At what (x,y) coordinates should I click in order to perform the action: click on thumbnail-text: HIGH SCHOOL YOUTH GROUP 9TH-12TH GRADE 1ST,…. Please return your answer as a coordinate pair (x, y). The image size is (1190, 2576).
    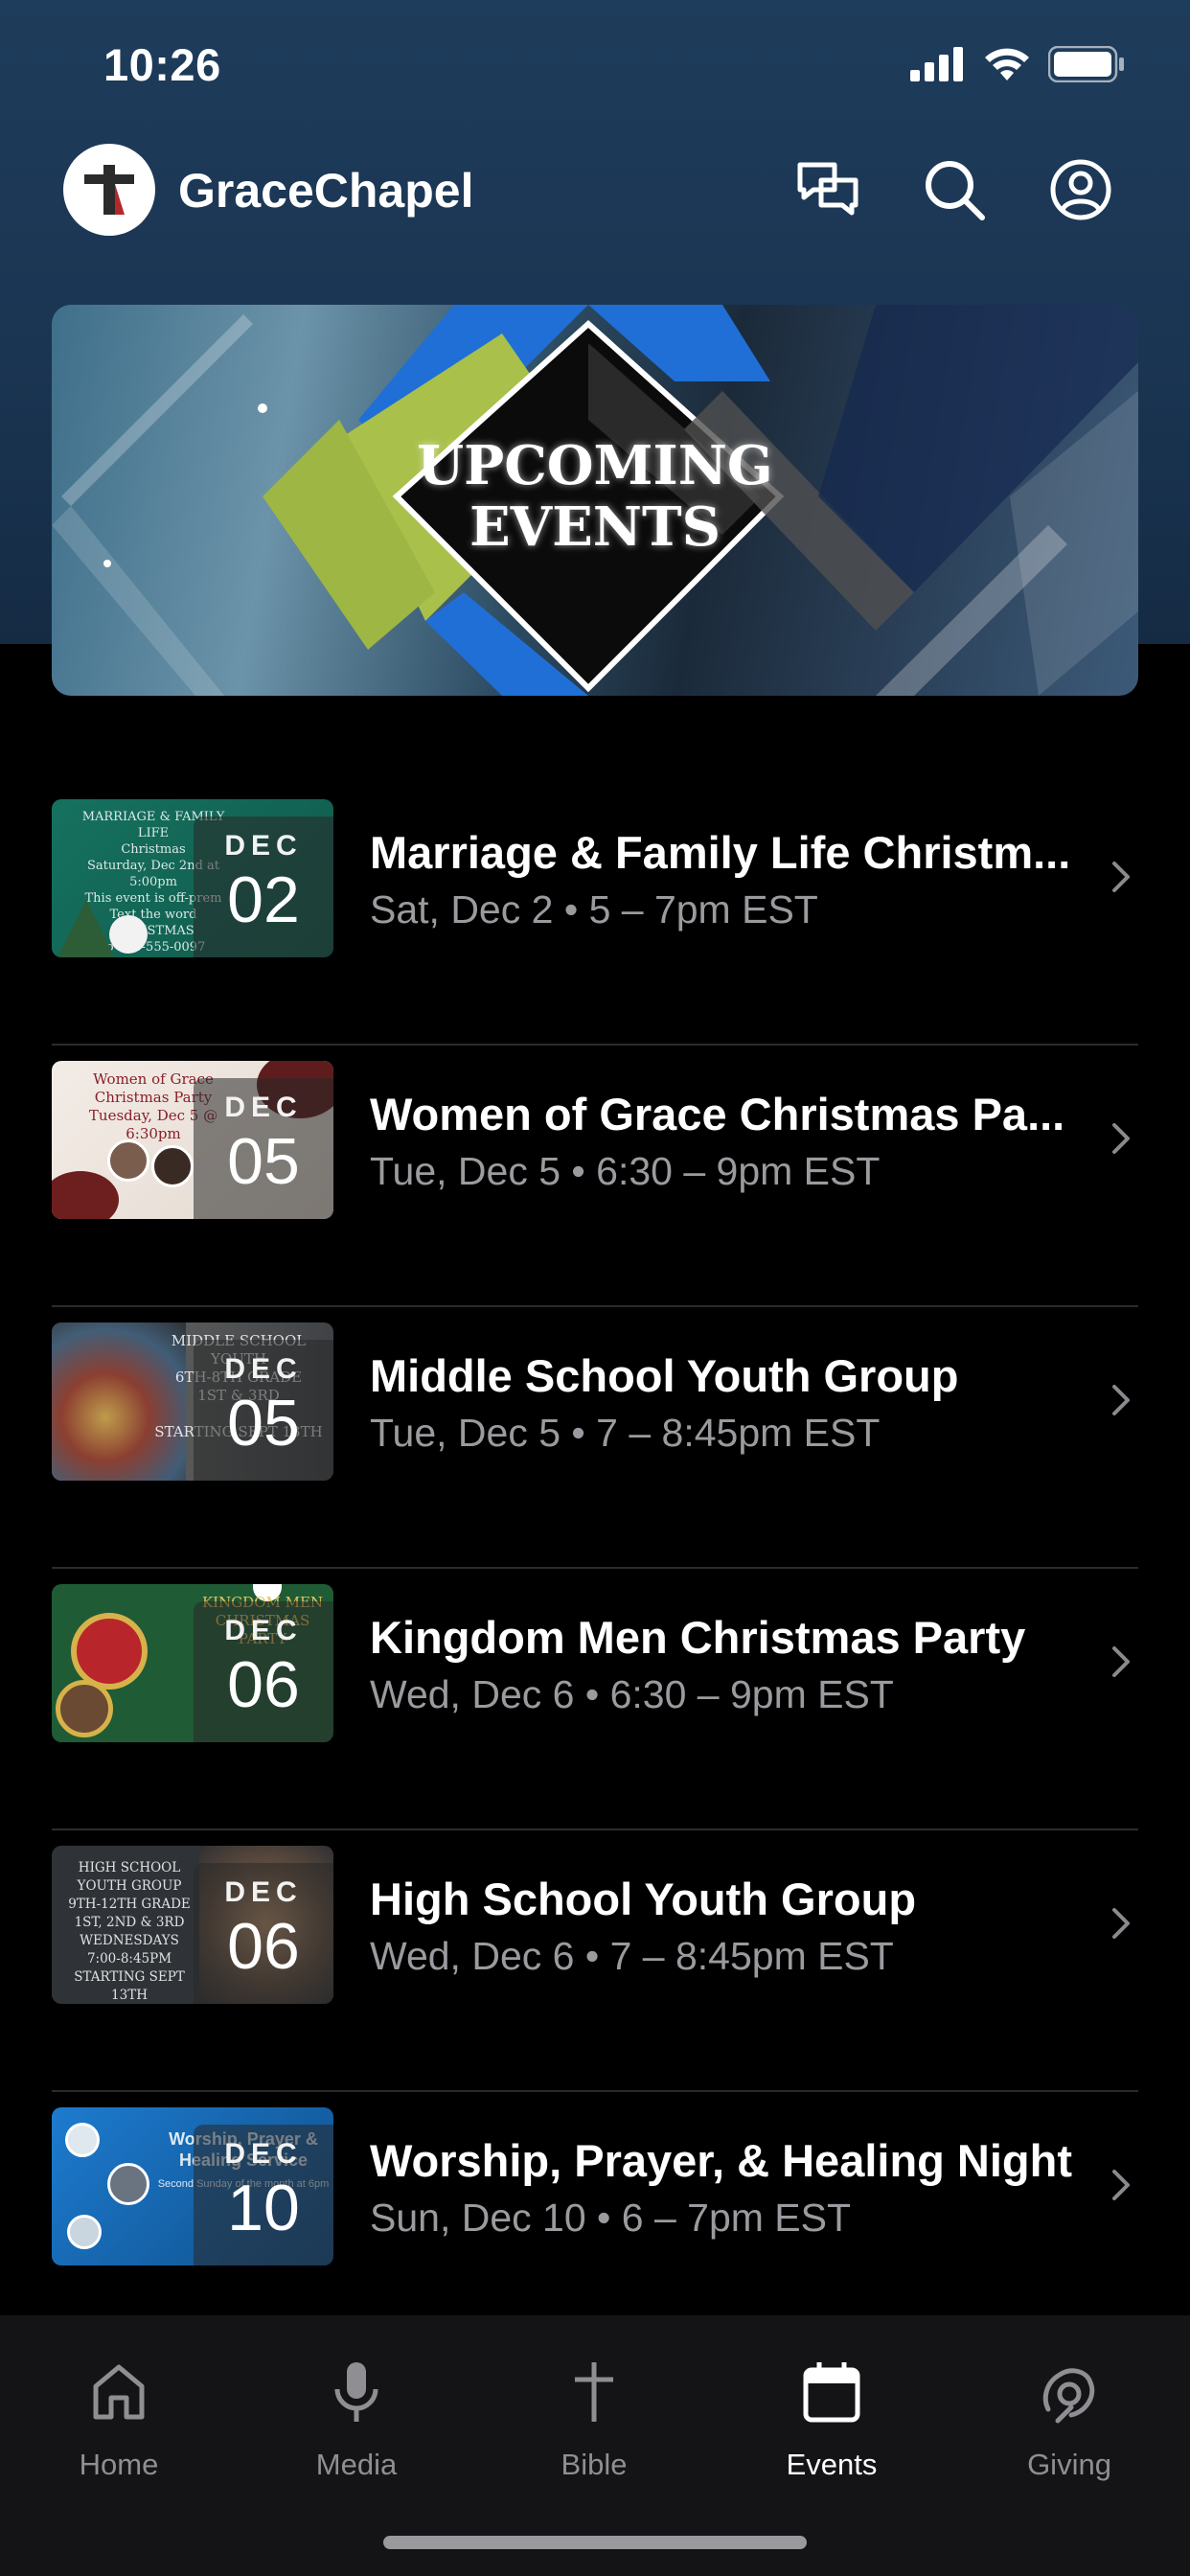
    Looking at the image, I should click on (129, 1931).